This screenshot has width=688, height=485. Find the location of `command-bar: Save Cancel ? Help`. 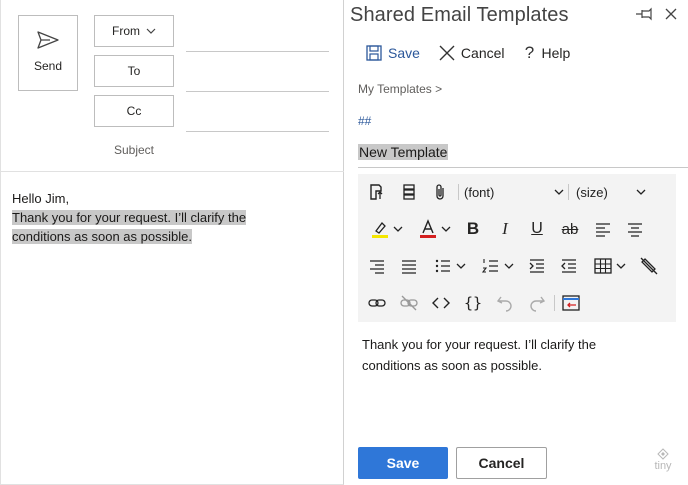

command-bar: Save Cancel ? Help is located at coordinates (476, 53).